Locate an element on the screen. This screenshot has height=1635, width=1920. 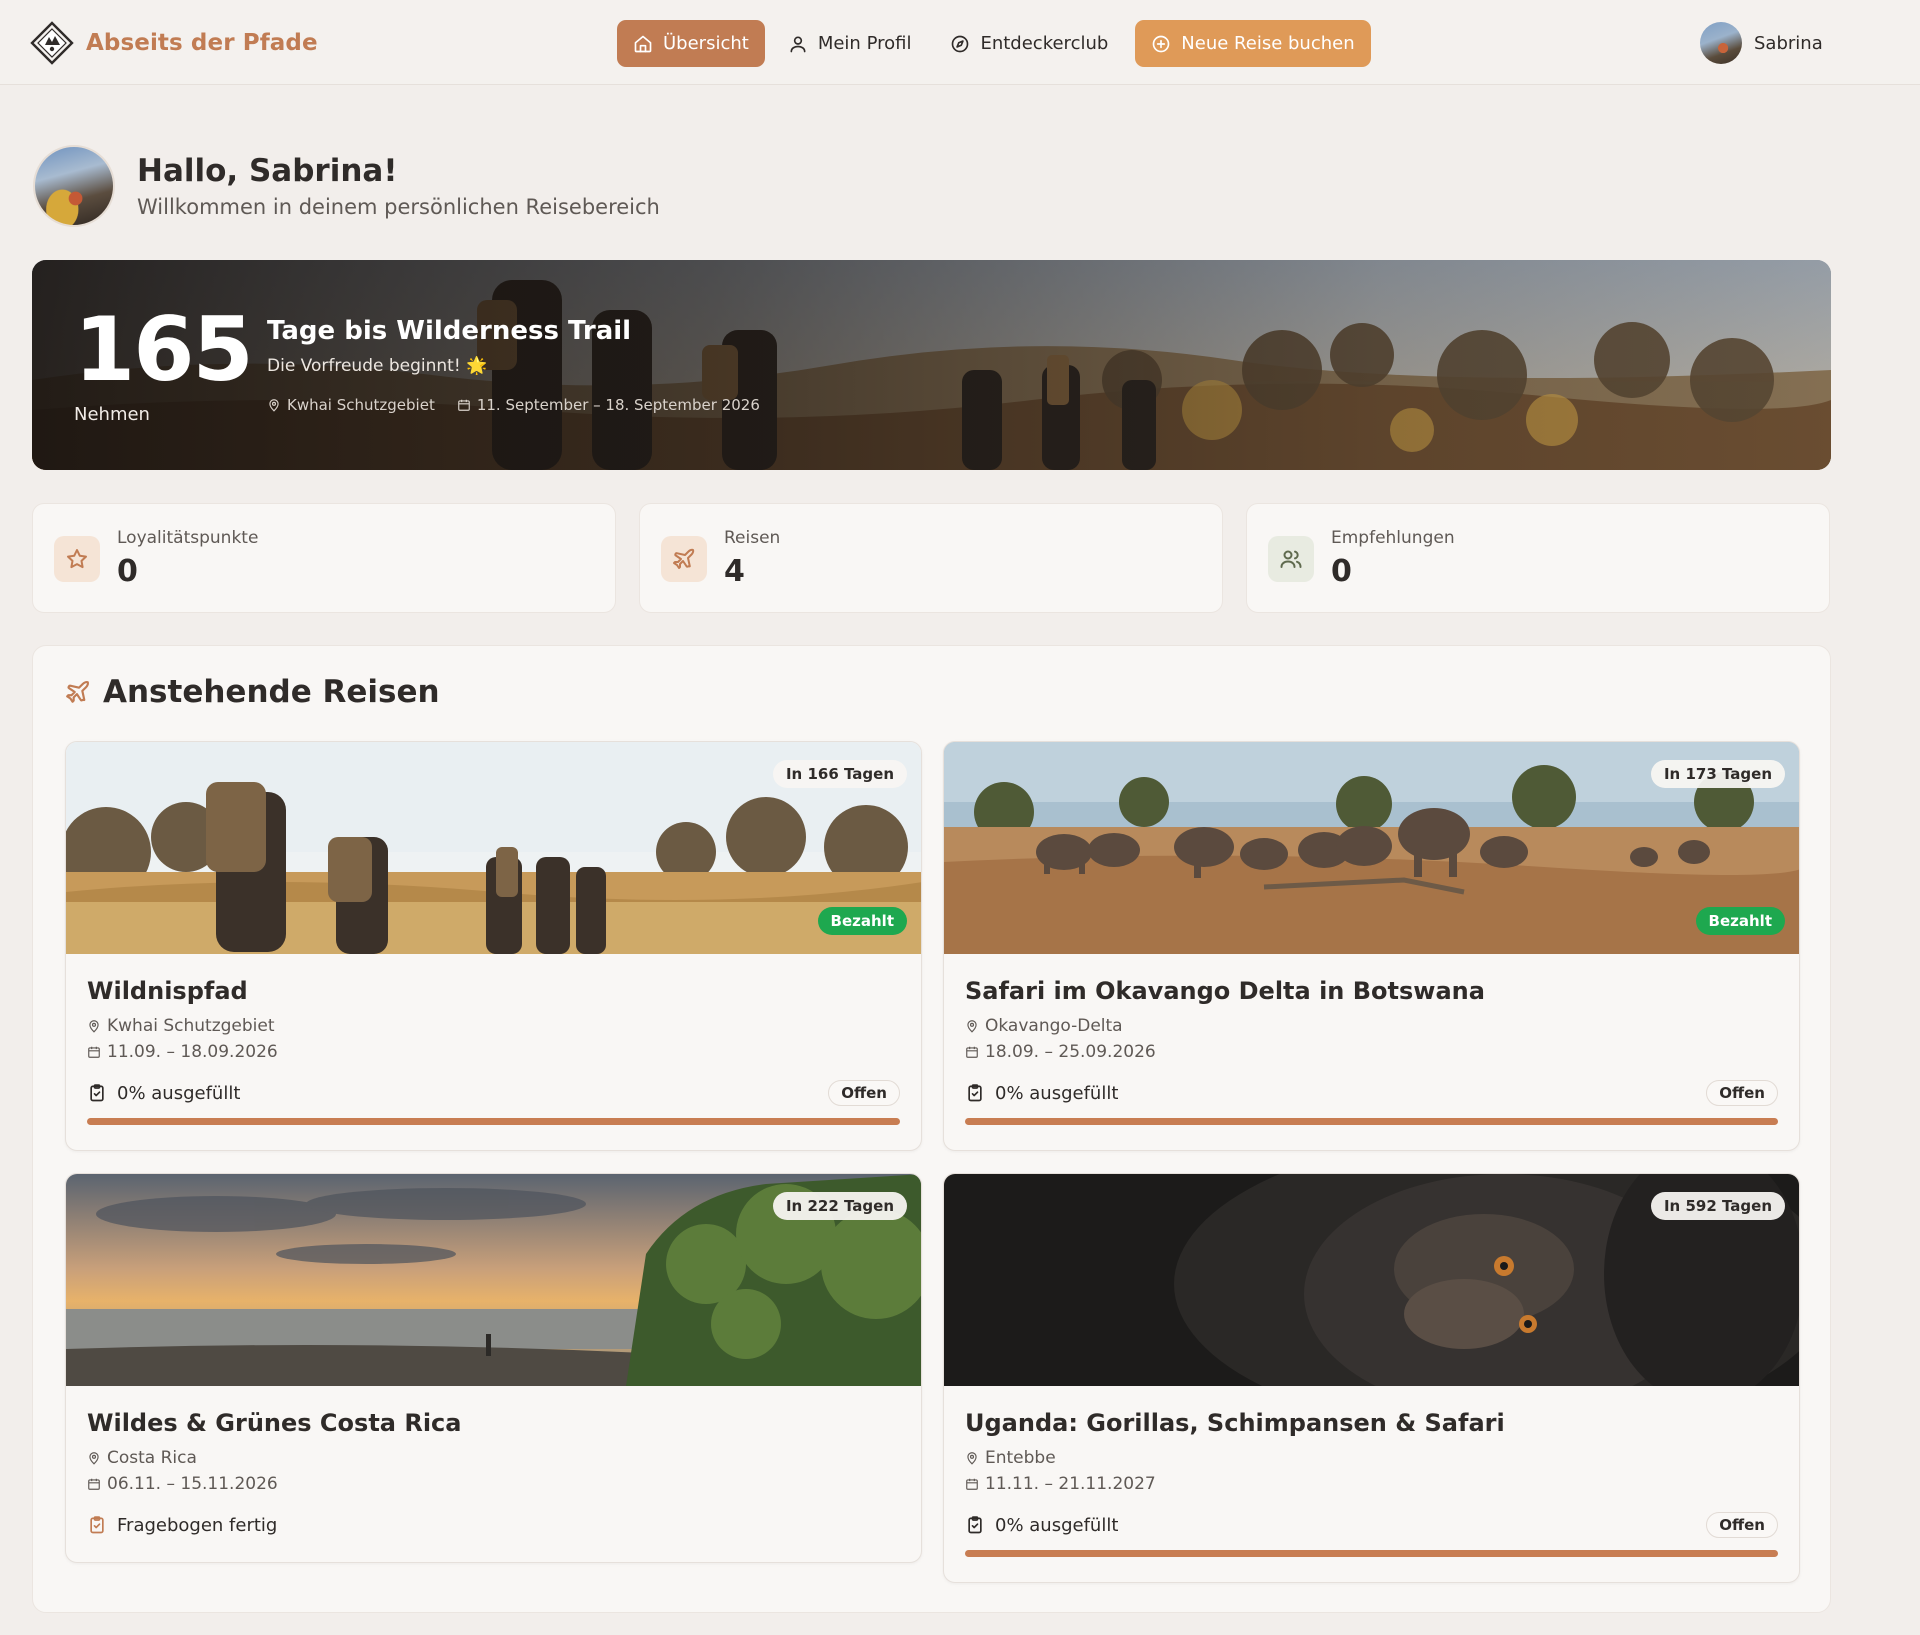
page-title: Hallo, Sabrina! is located at coordinates (267, 171).